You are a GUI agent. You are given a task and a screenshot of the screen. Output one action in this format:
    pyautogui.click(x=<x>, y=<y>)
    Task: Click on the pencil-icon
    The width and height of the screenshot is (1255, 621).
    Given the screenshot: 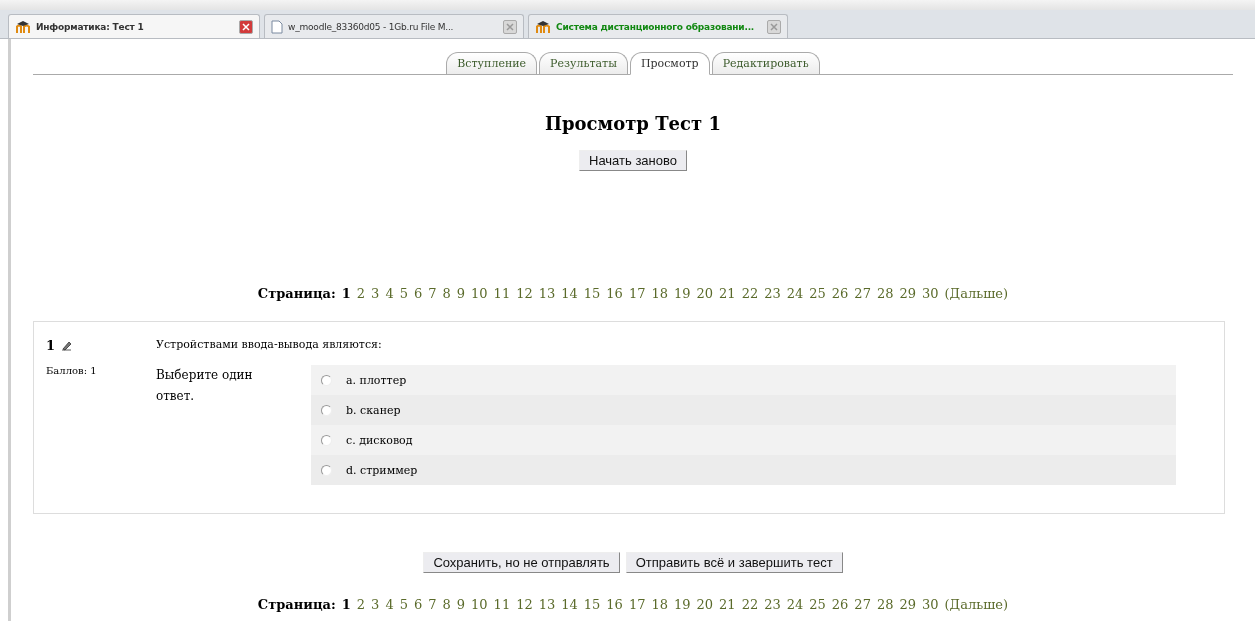 What is the action you would take?
    pyautogui.click(x=67, y=345)
    